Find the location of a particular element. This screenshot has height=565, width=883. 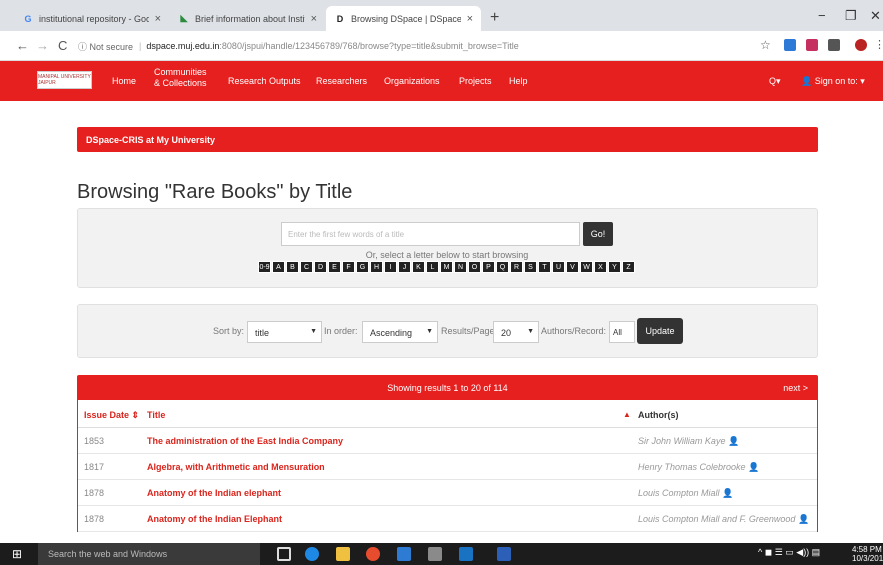

results-header: Showing results 1 to 20 of 114 next > is located at coordinates (447, 387).